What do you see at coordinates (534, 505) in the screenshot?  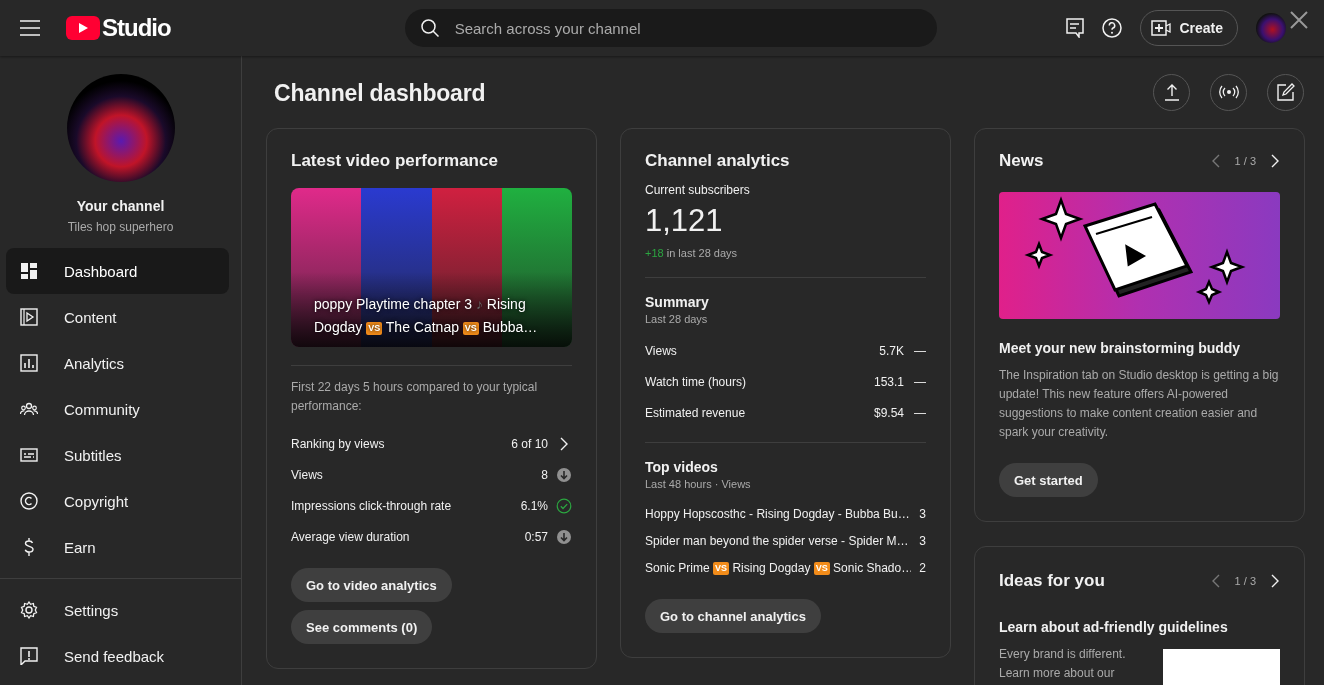 I see `metric-value: 6.1%` at bounding box center [534, 505].